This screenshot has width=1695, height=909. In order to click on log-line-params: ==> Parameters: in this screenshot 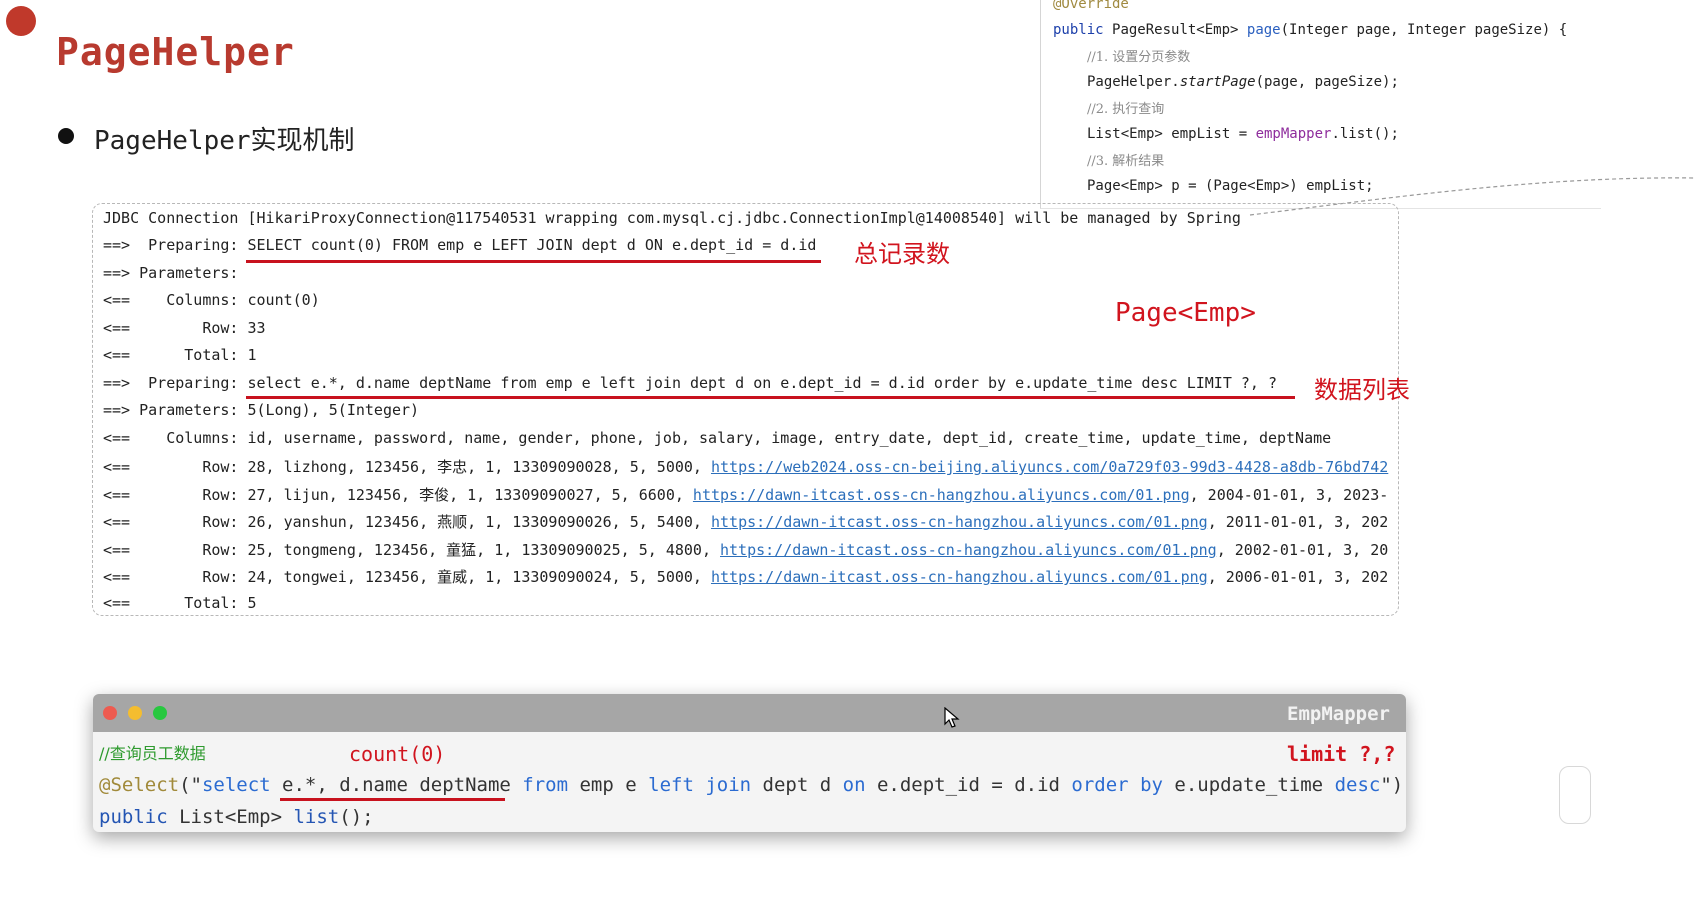, I will do `click(175, 273)`.